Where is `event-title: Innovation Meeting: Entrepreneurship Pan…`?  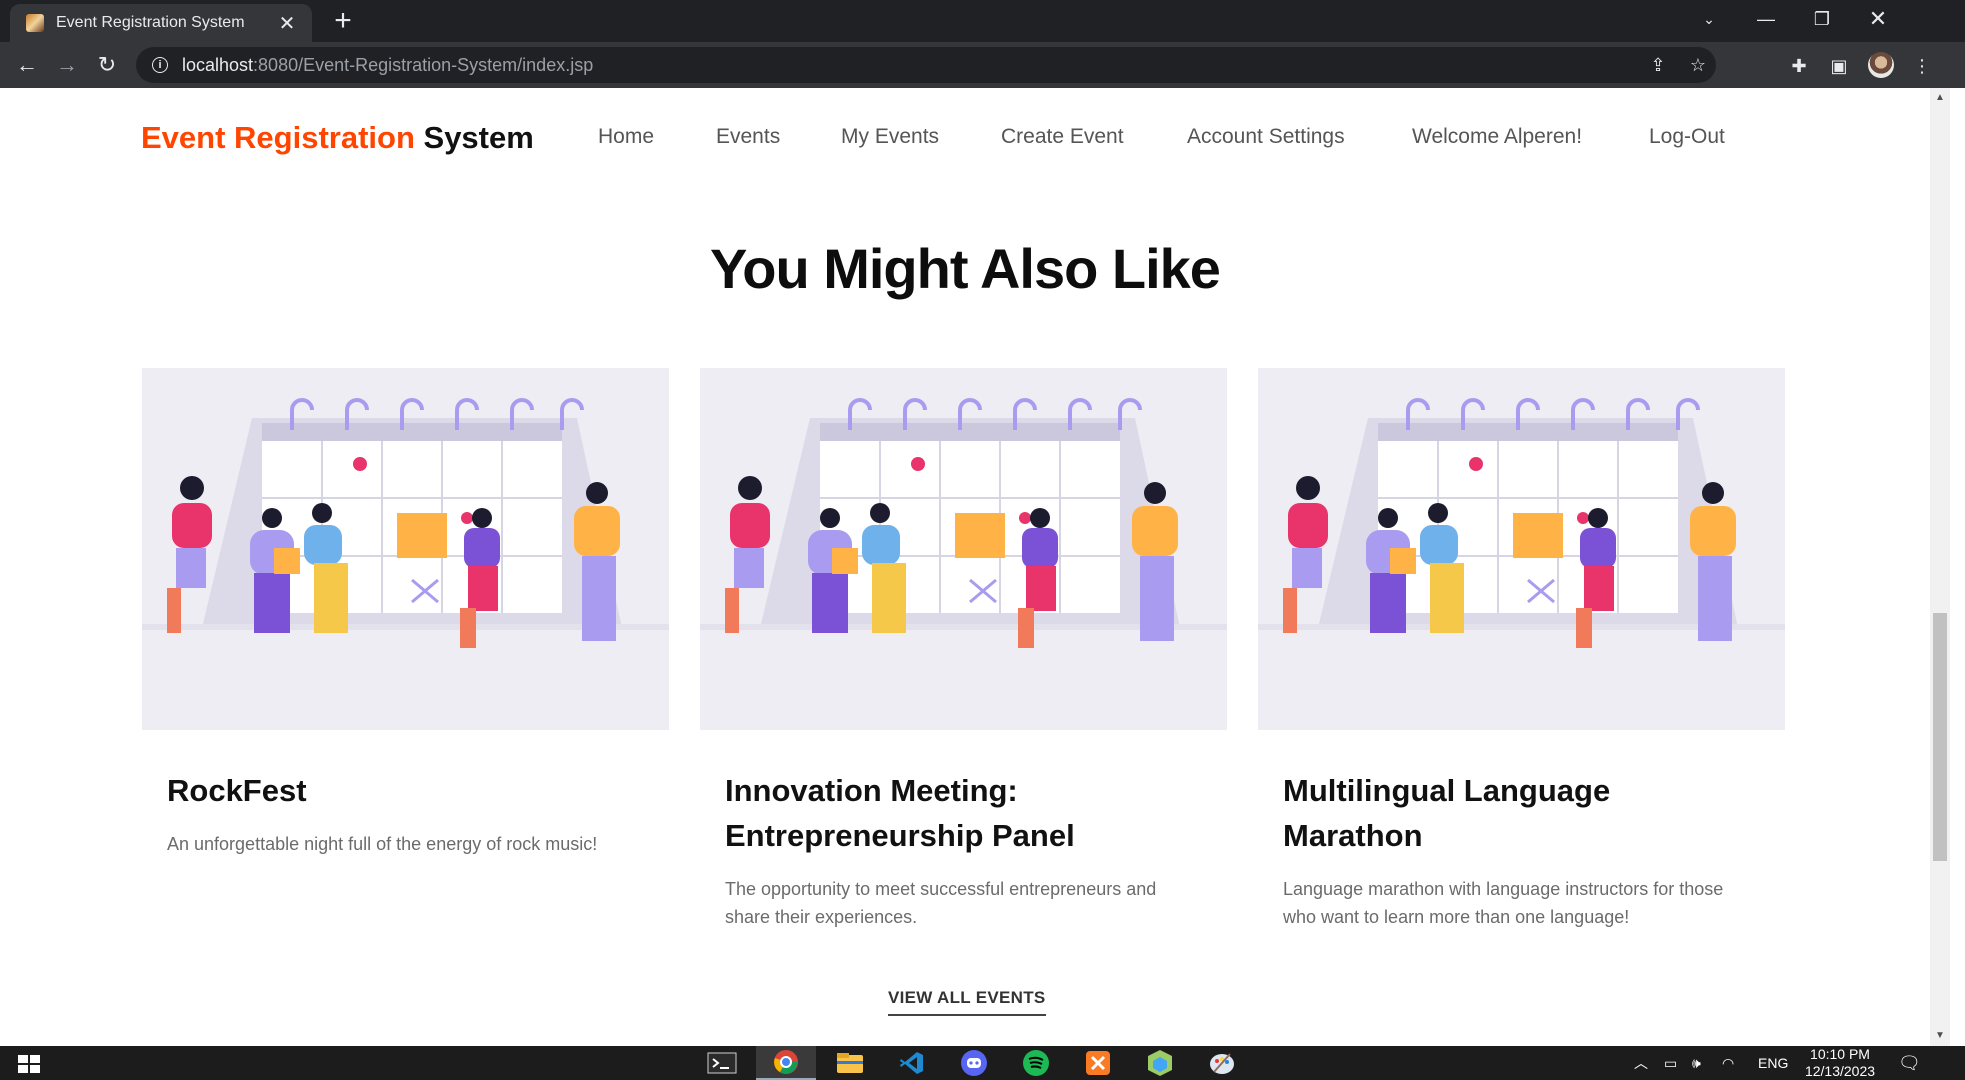
event-title: Innovation Meeting: Entrepreneurship Pan… is located at coordinates (960, 813).